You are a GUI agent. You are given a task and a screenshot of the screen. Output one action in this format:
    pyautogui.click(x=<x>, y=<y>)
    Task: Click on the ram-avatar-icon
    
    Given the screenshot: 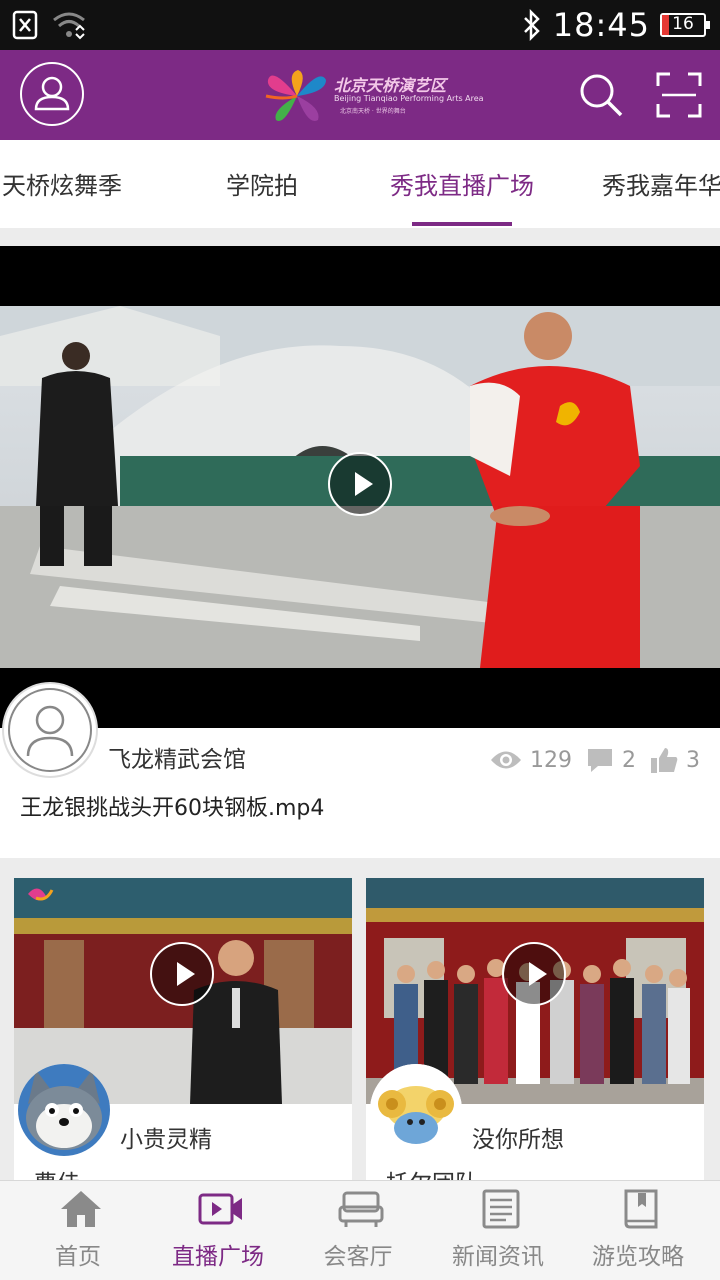 What is the action you would take?
    pyautogui.click(x=416, y=1110)
    